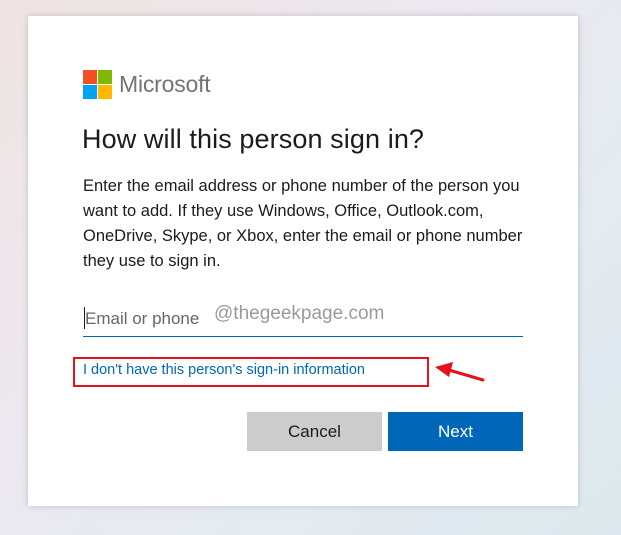  Describe the element at coordinates (165, 84) in the screenshot. I see `brand-name: Microsoft` at that location.